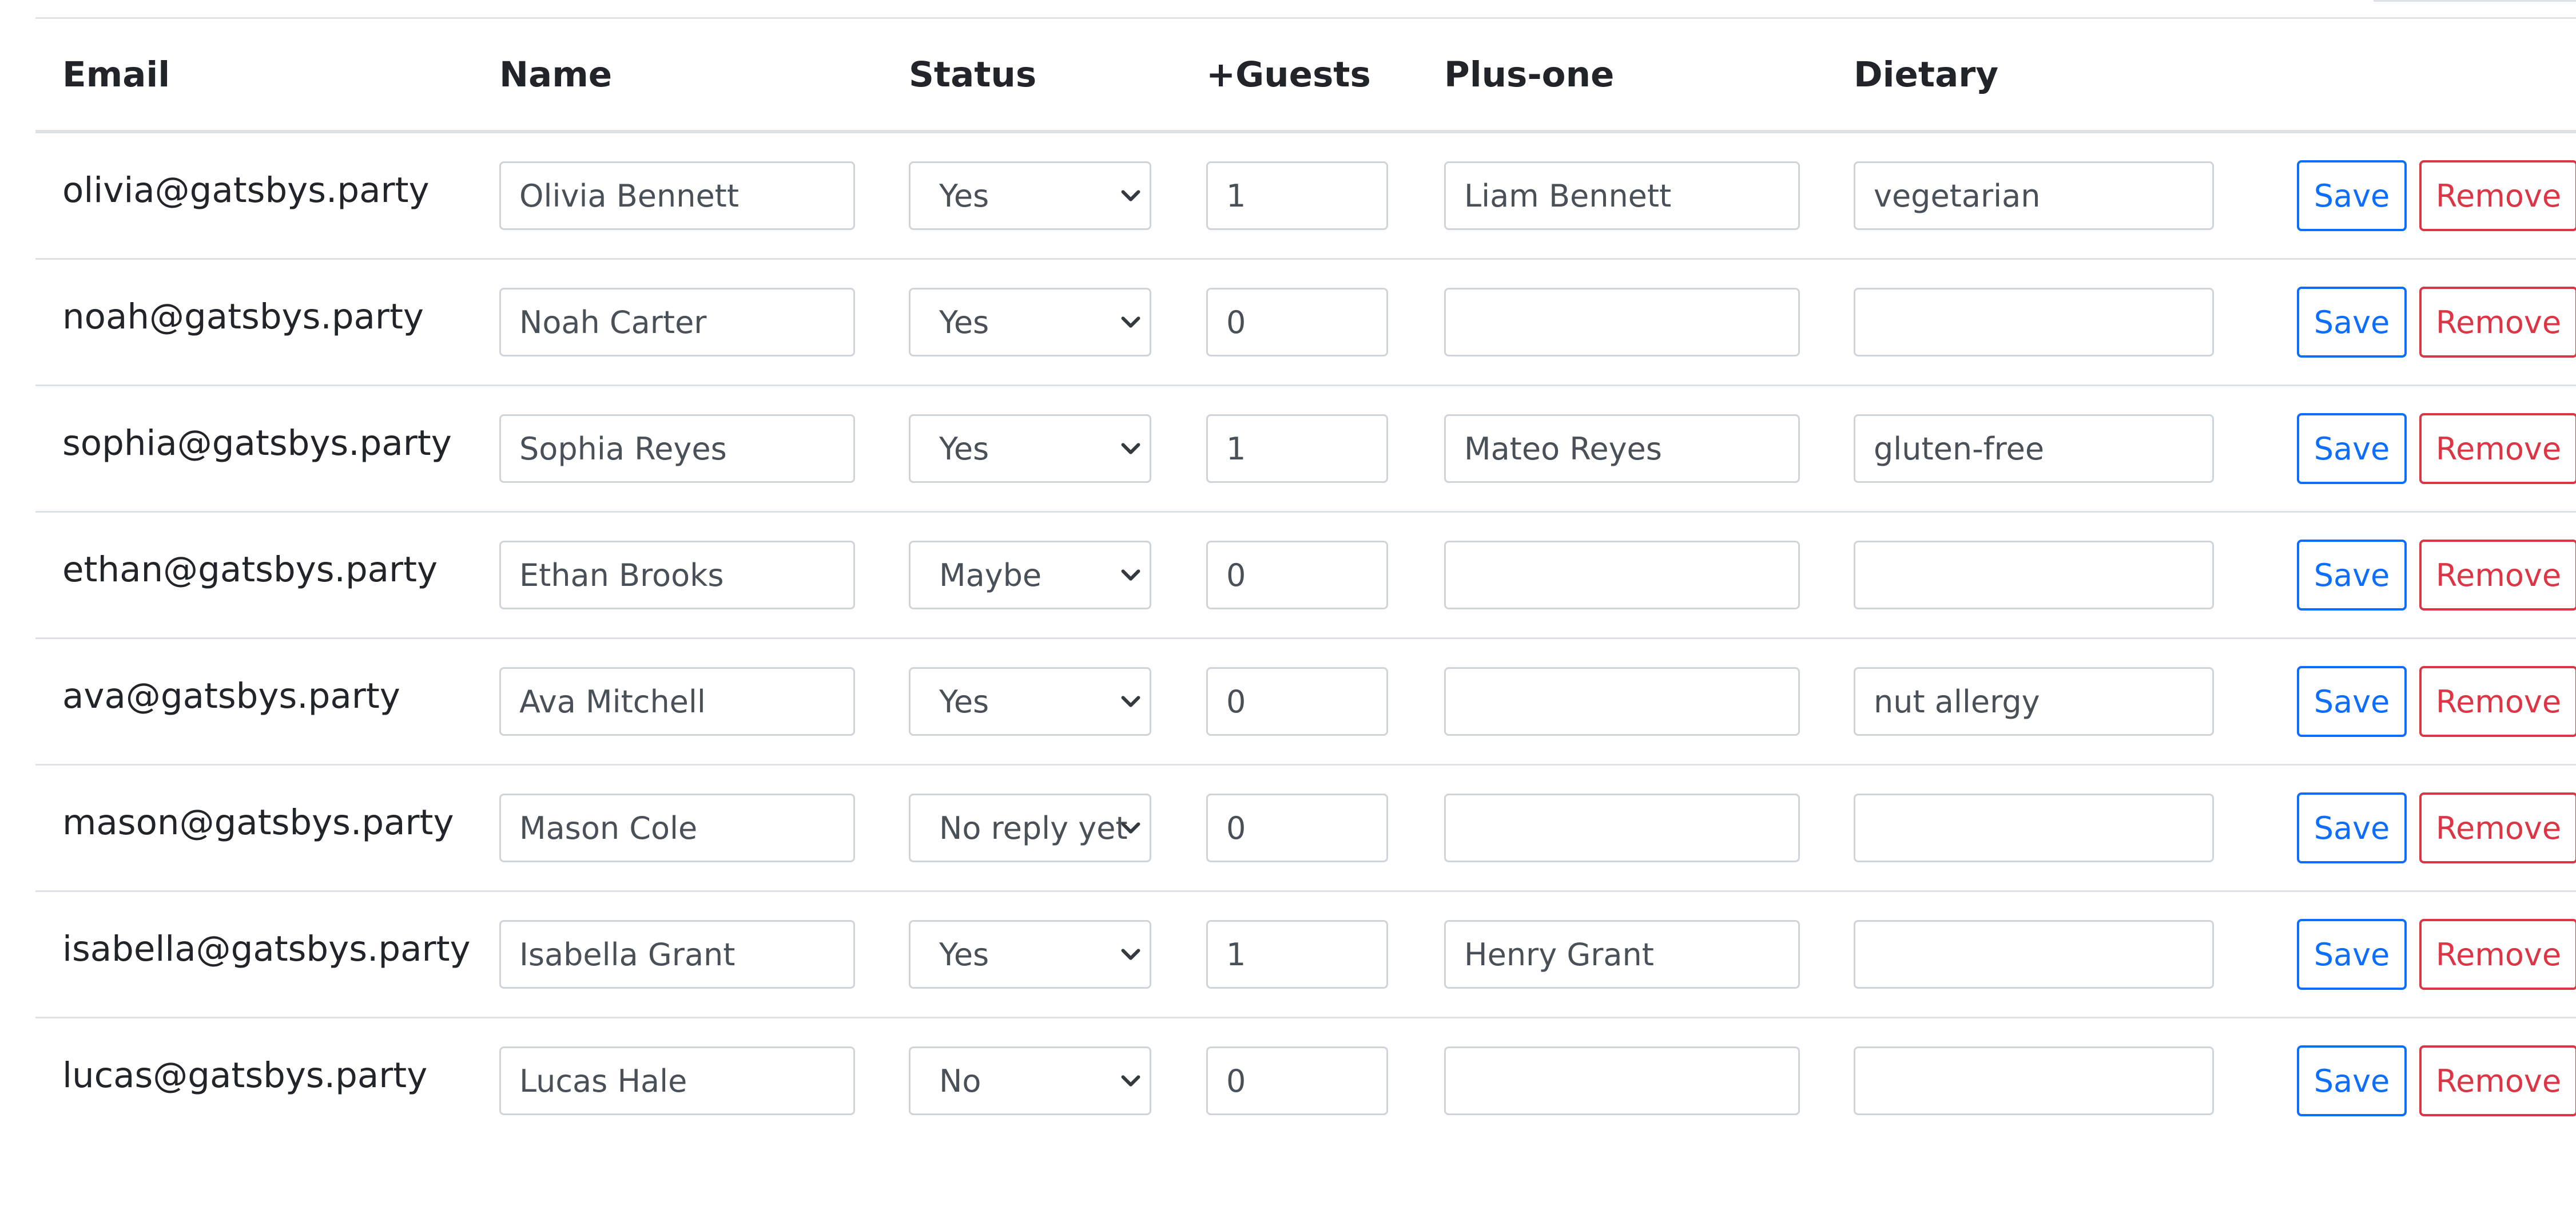 The height and width of the screenshot is (1213, 2576). I want to click on guest-email: sophia@gatsbys.party, so click(253, 443).